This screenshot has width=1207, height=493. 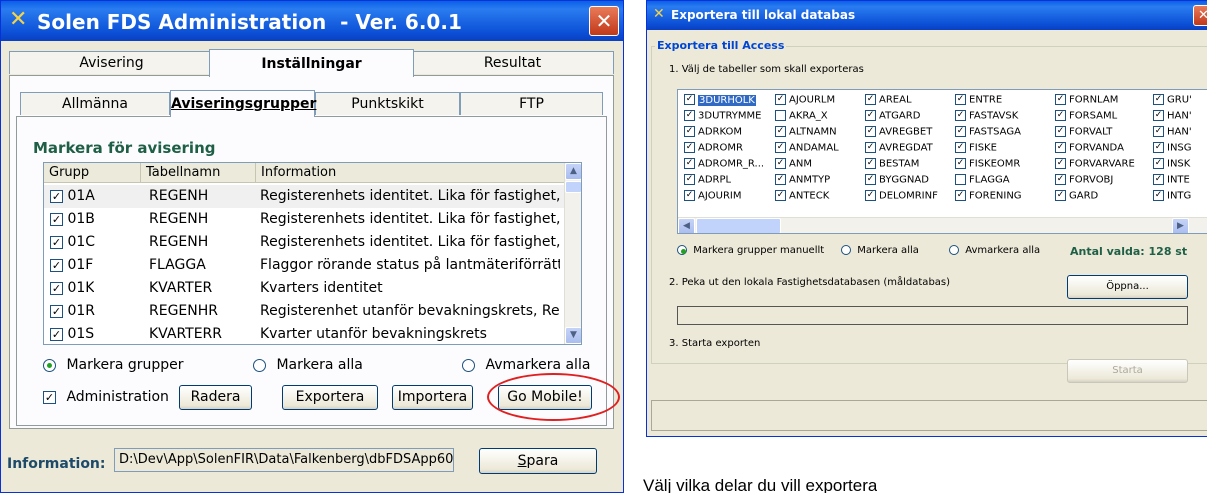 What do you see at coordinates (573, 335) in the screenshot?
I see `scroll-down-icon: ▼` at bounding box center [573, 335].